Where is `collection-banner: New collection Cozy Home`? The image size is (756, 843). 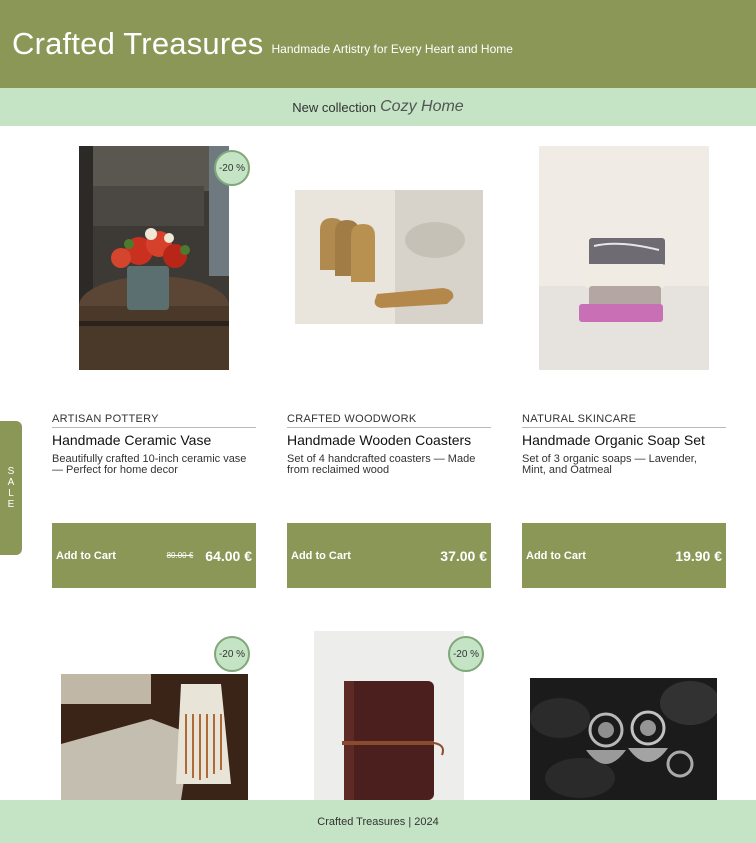
collection-banner: New collection Cozy Home is located at coordinates (378, 107).